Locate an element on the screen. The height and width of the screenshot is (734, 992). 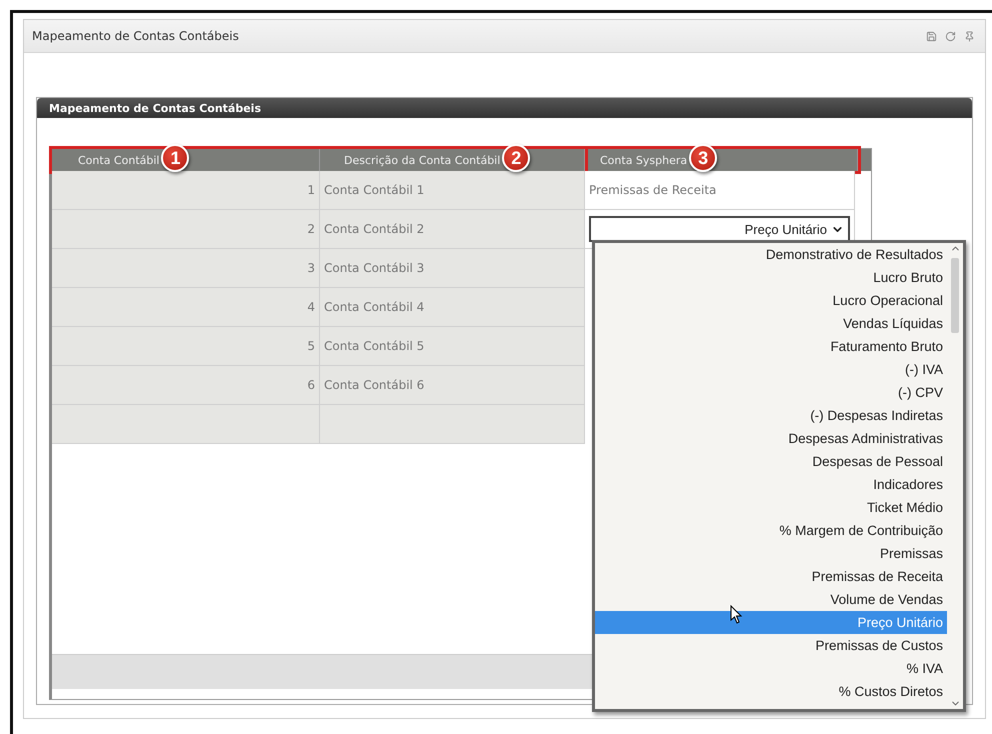
dropdown-option: % IVA is located at coordinates (771, 668).